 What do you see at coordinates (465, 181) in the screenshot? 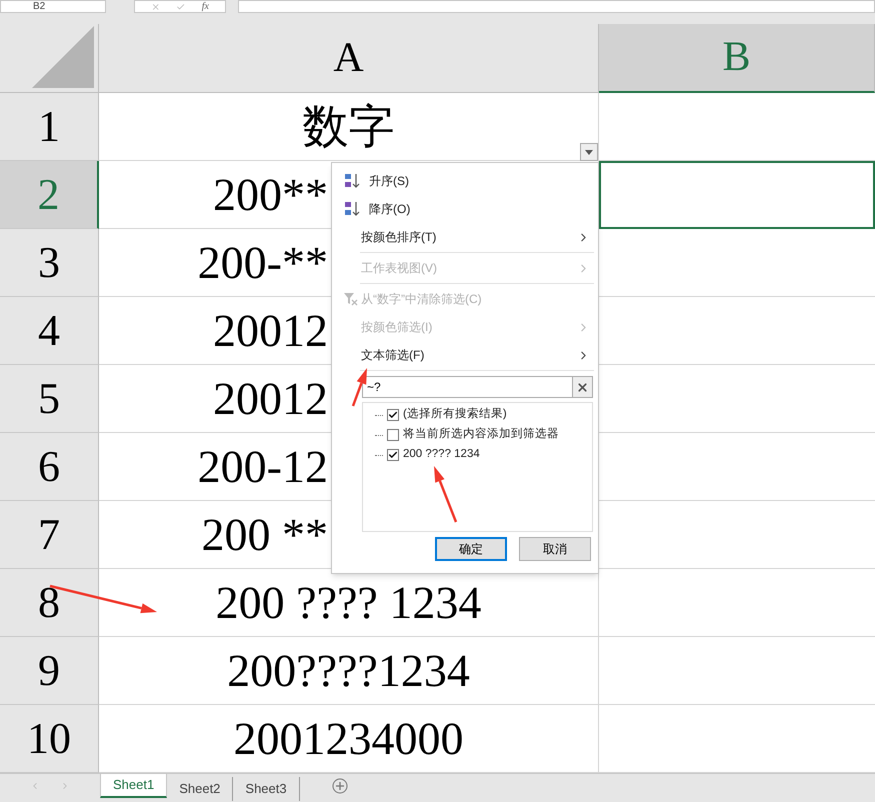
I see `menu-item: 升序(S)` at bounding box center [465, 181].